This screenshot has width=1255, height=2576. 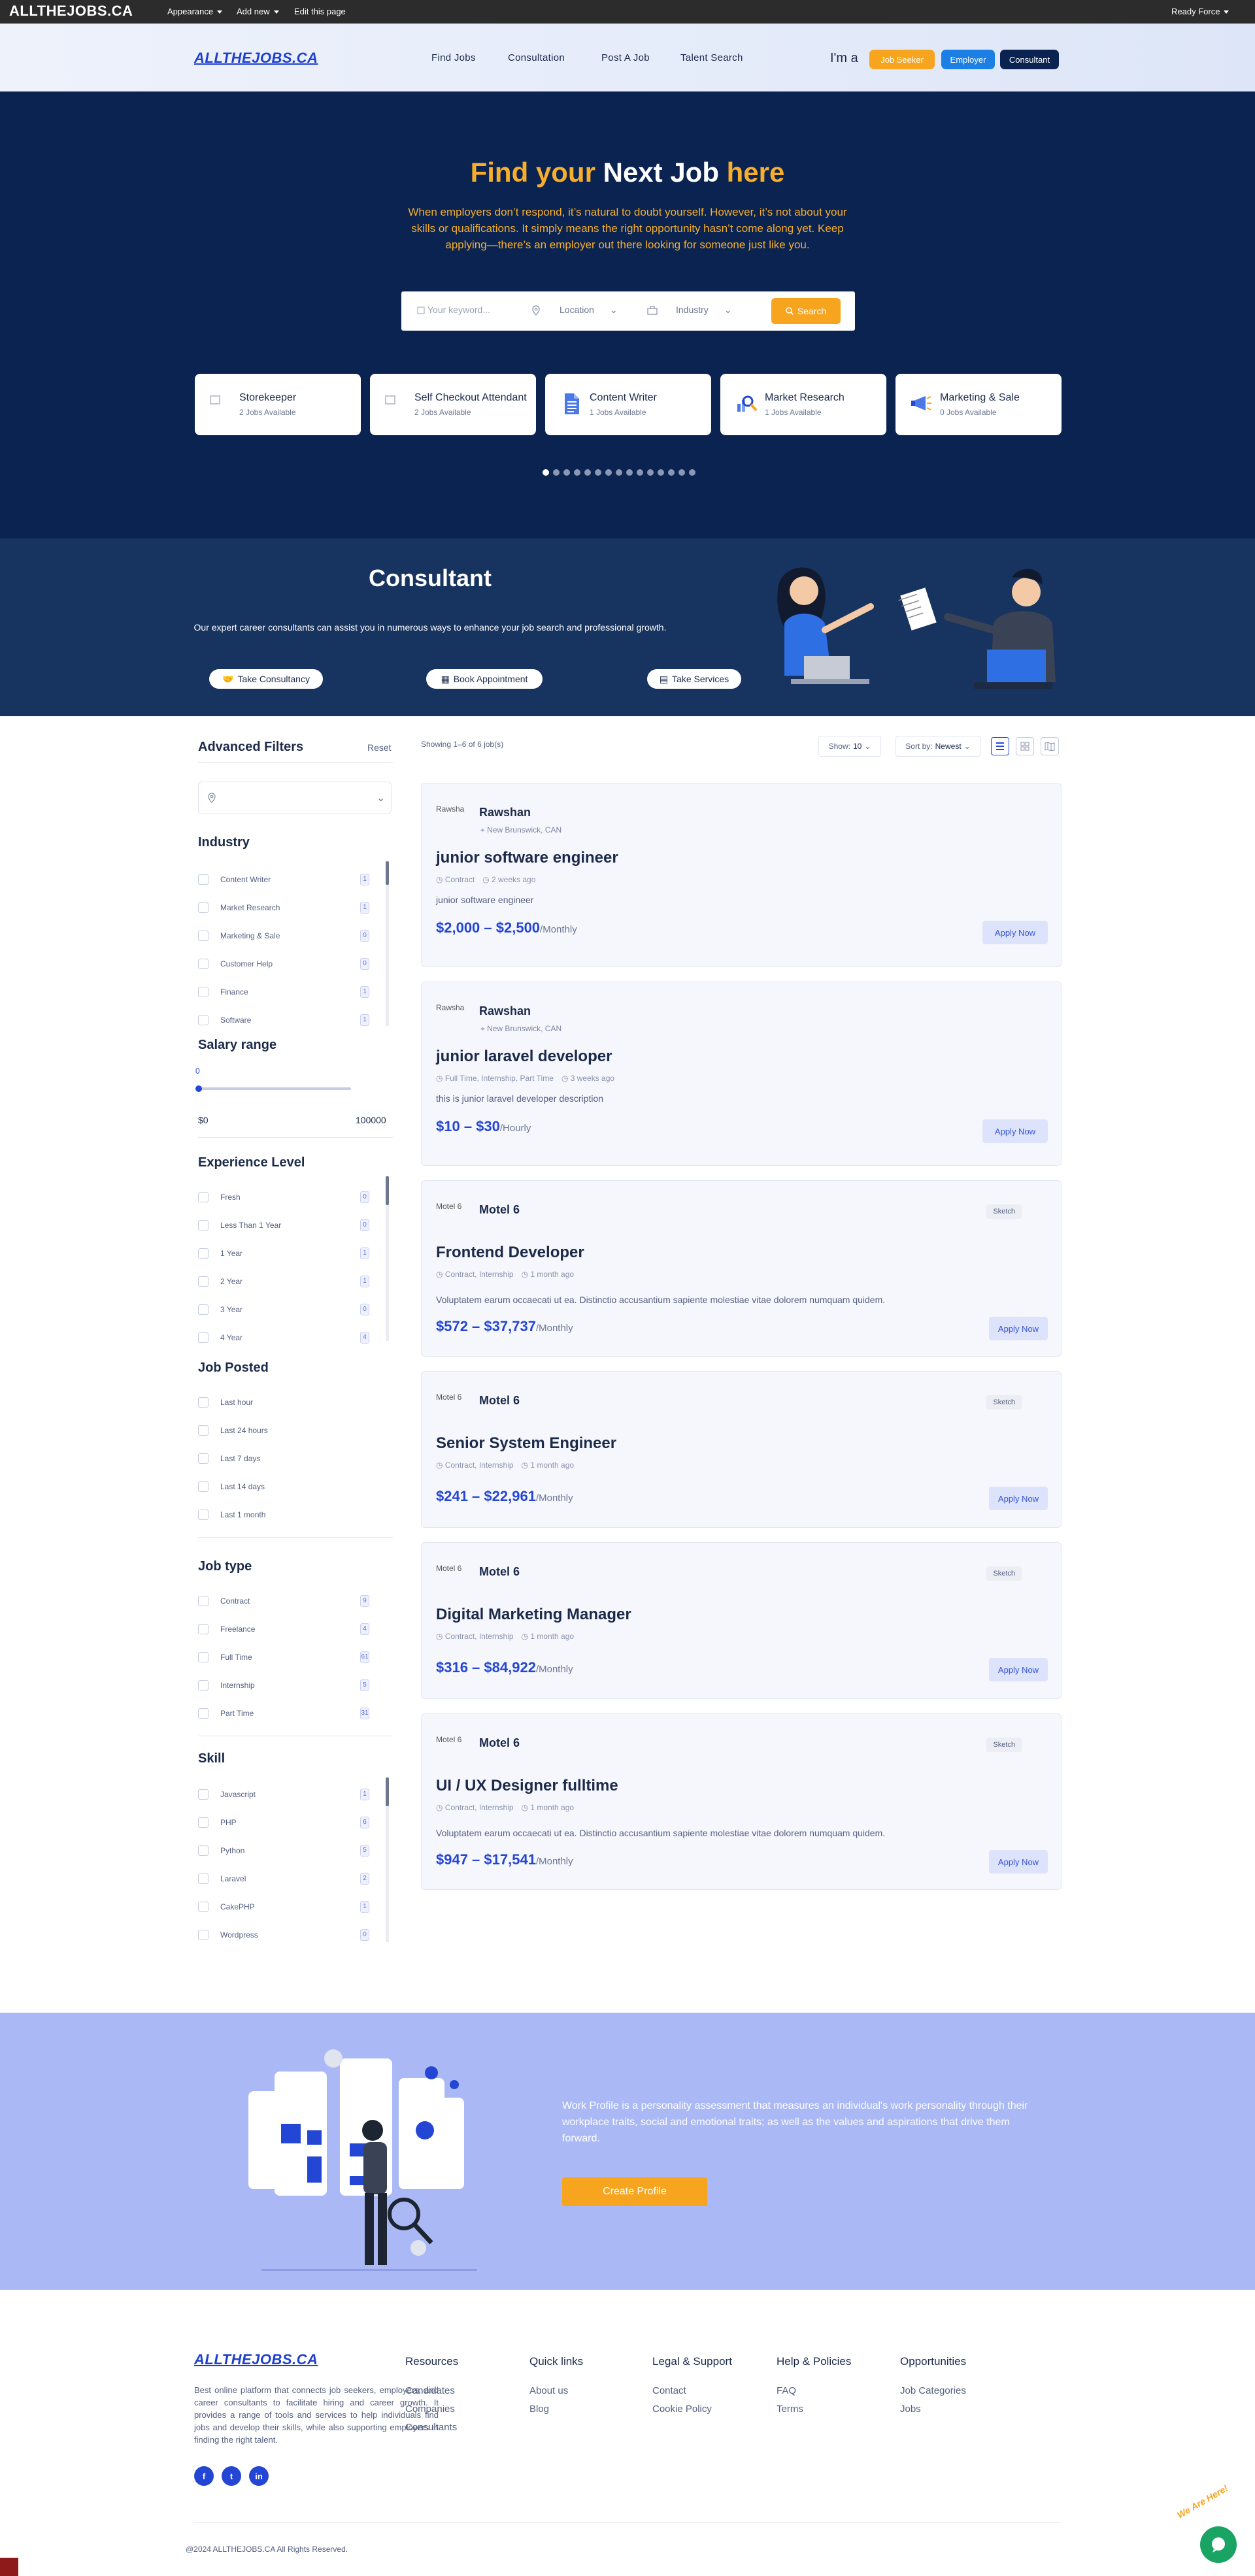 What do you see at coordinates (195, 11) in the screenshot?
I see `appearance-menu: Appearance` at bounding box center [195, 11].